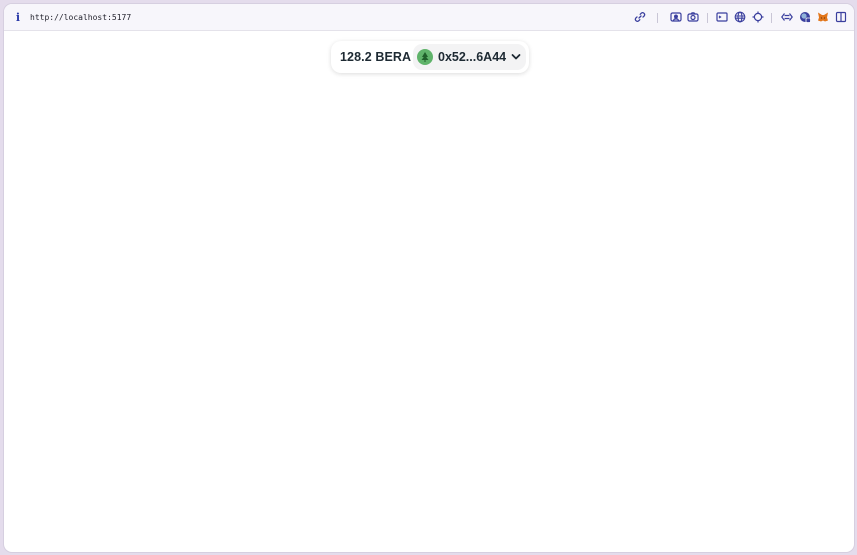  What do you see at coordinates (516, 57) in the screenshot?
I see `chevron-down-icon` at bounding box center [516, 57].